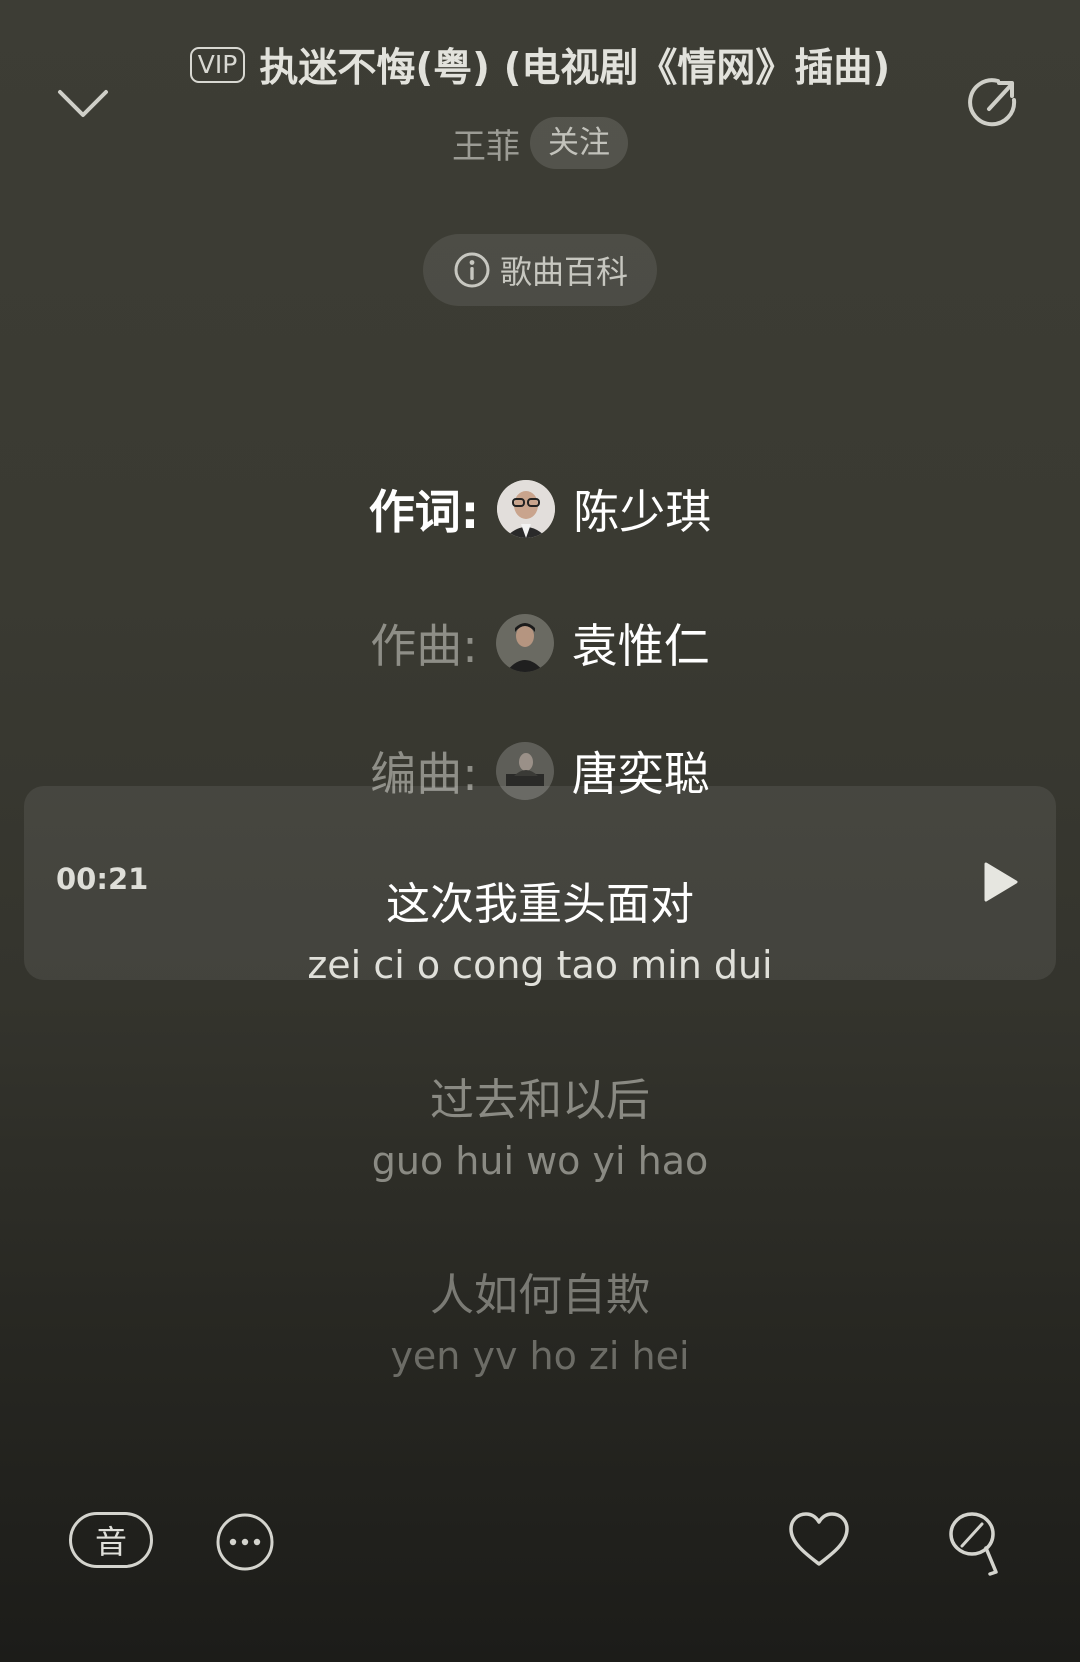  I want to click on info-icon, so click(472, 270).